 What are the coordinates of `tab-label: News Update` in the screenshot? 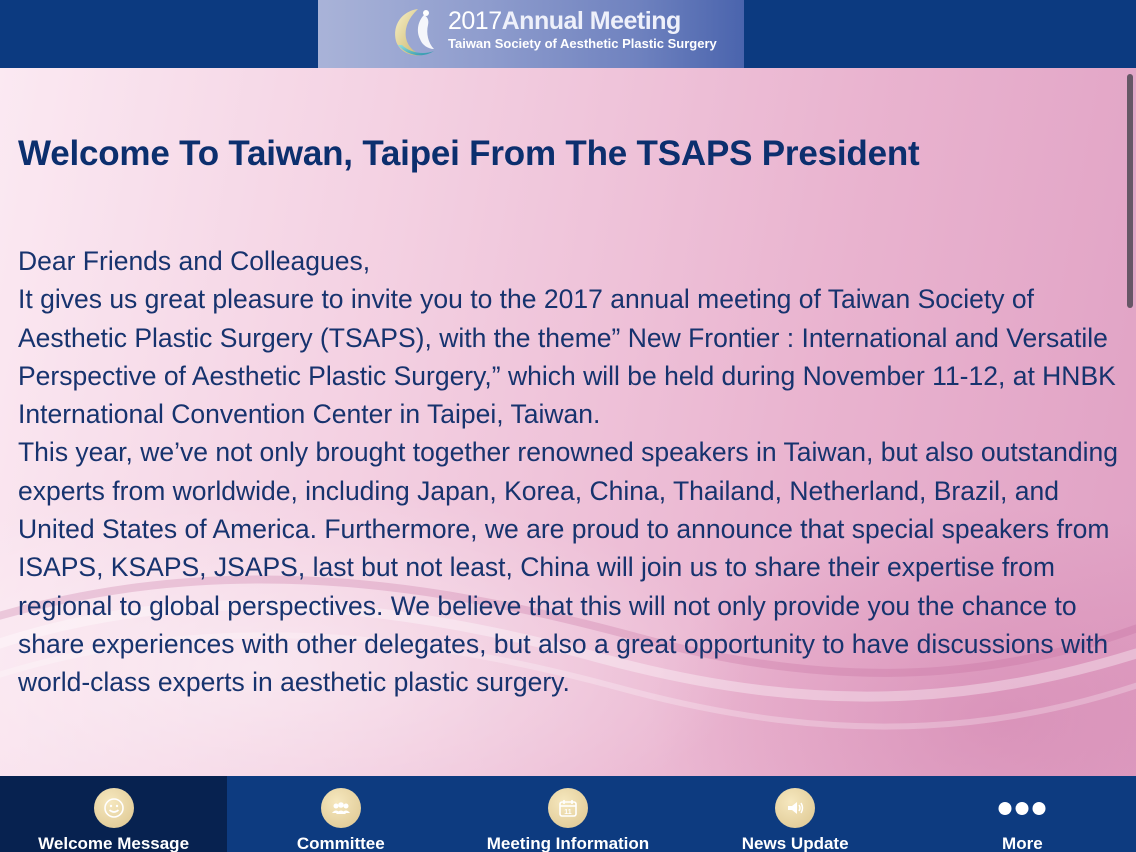 It's located at (795, 843).